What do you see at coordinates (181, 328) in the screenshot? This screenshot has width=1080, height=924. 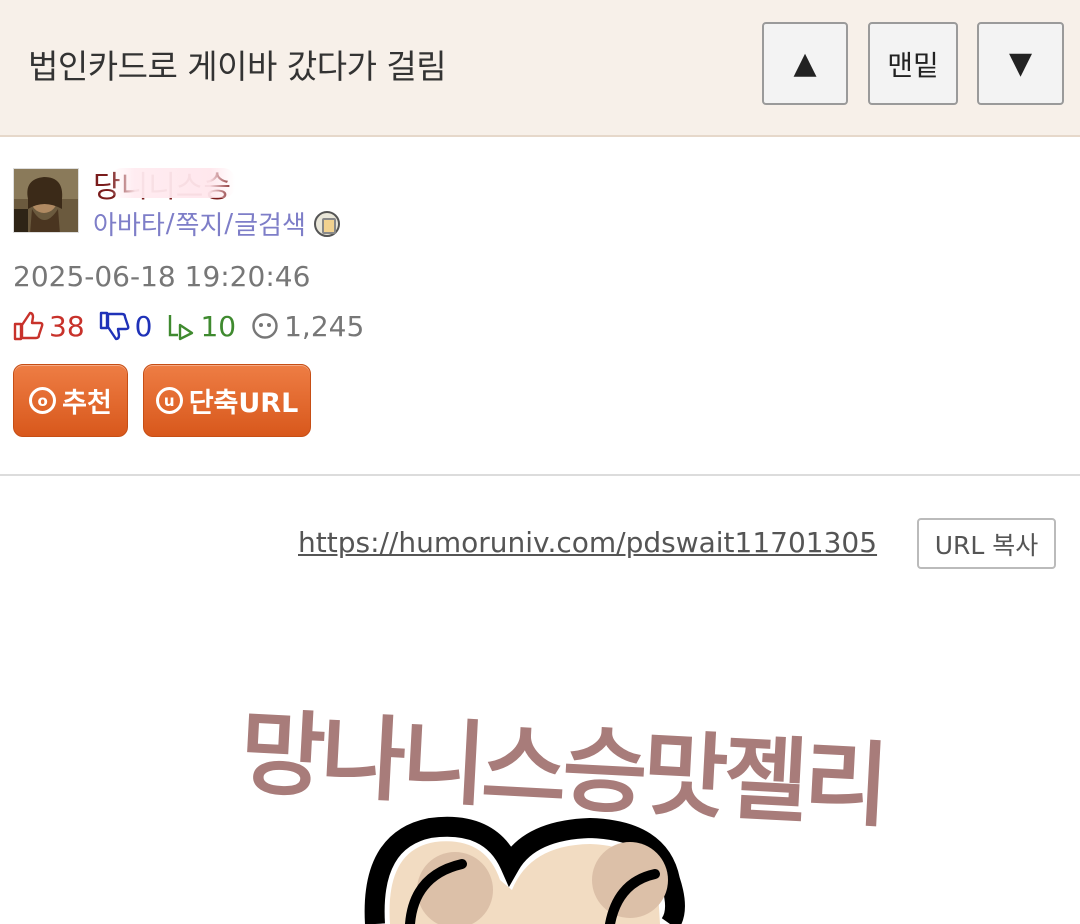 I see `reply-arrow-icon` at bounding box center [181, 328].